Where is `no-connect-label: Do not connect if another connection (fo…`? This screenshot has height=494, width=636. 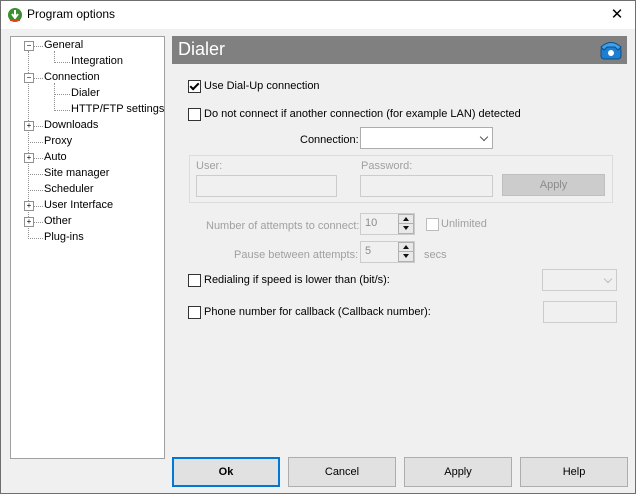 no-connect-label: Do not connect if another connection (fo… is located at coordinates (362, 114).